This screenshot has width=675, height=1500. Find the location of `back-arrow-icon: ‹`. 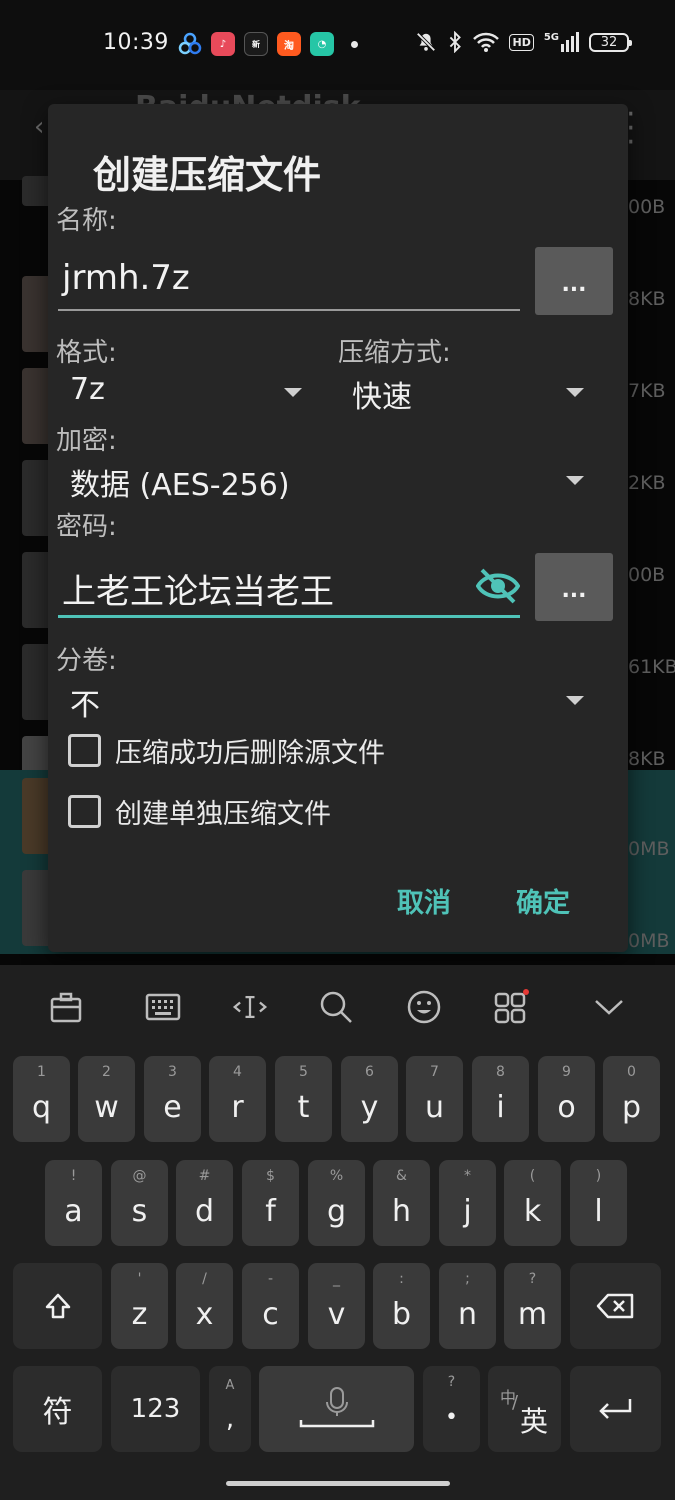

back-arrow-icon: ‹ is located at coordinates (39, 127).